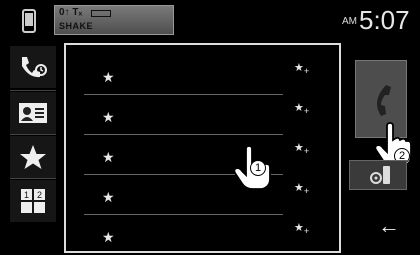  I want to click on star-icon, so click(33, 157).